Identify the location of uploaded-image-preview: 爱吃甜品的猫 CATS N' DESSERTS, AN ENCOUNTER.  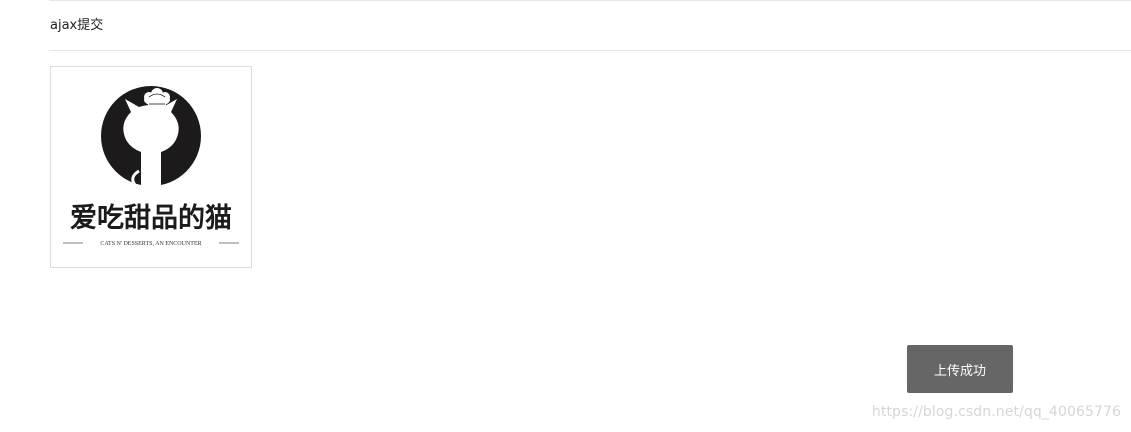
(151, 167).